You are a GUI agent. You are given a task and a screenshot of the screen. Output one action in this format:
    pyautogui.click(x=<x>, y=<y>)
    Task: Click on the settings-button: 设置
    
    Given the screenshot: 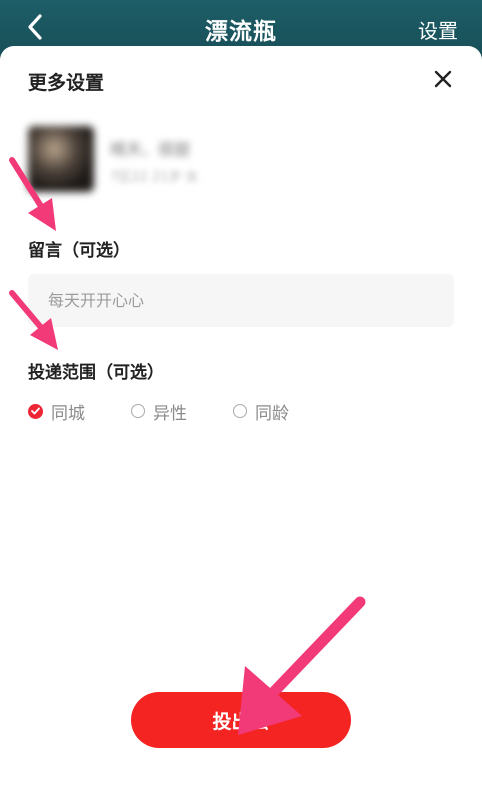 What is the action you would take?
    pyautogui.click(x=438, y=29)
    